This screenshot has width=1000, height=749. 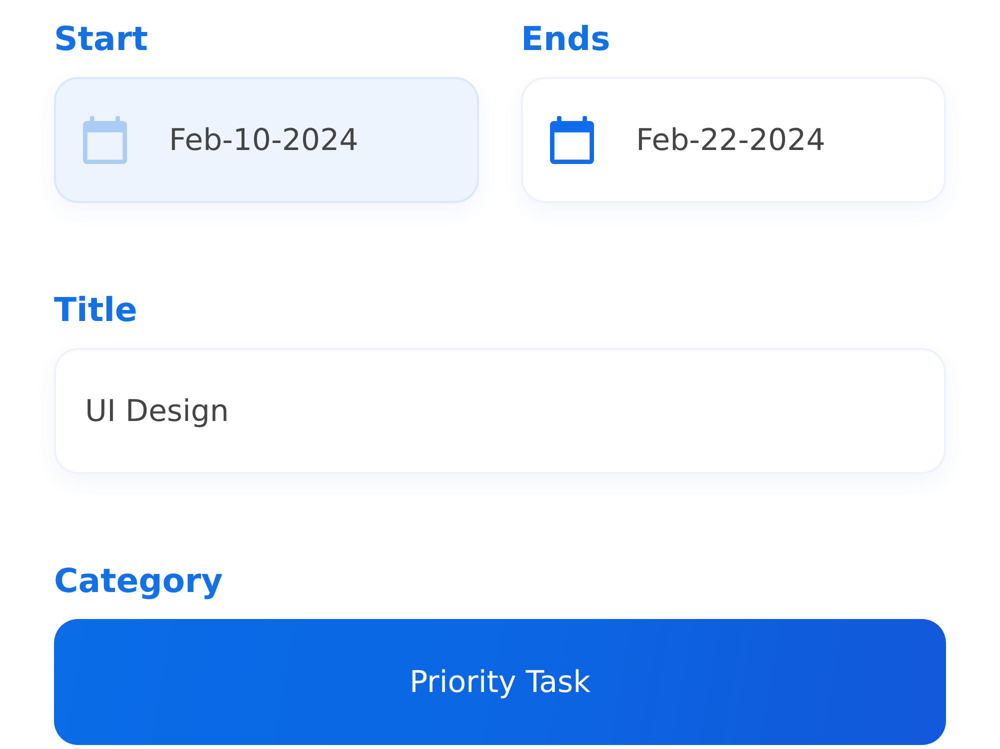 I want to click on field-label: Category, so click(x=138, y=581).